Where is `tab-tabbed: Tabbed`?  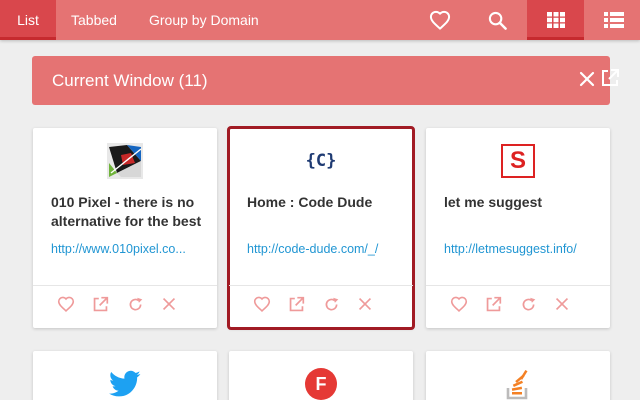
tab-tabbed: Tabbed is located at coordinates (94, 20).